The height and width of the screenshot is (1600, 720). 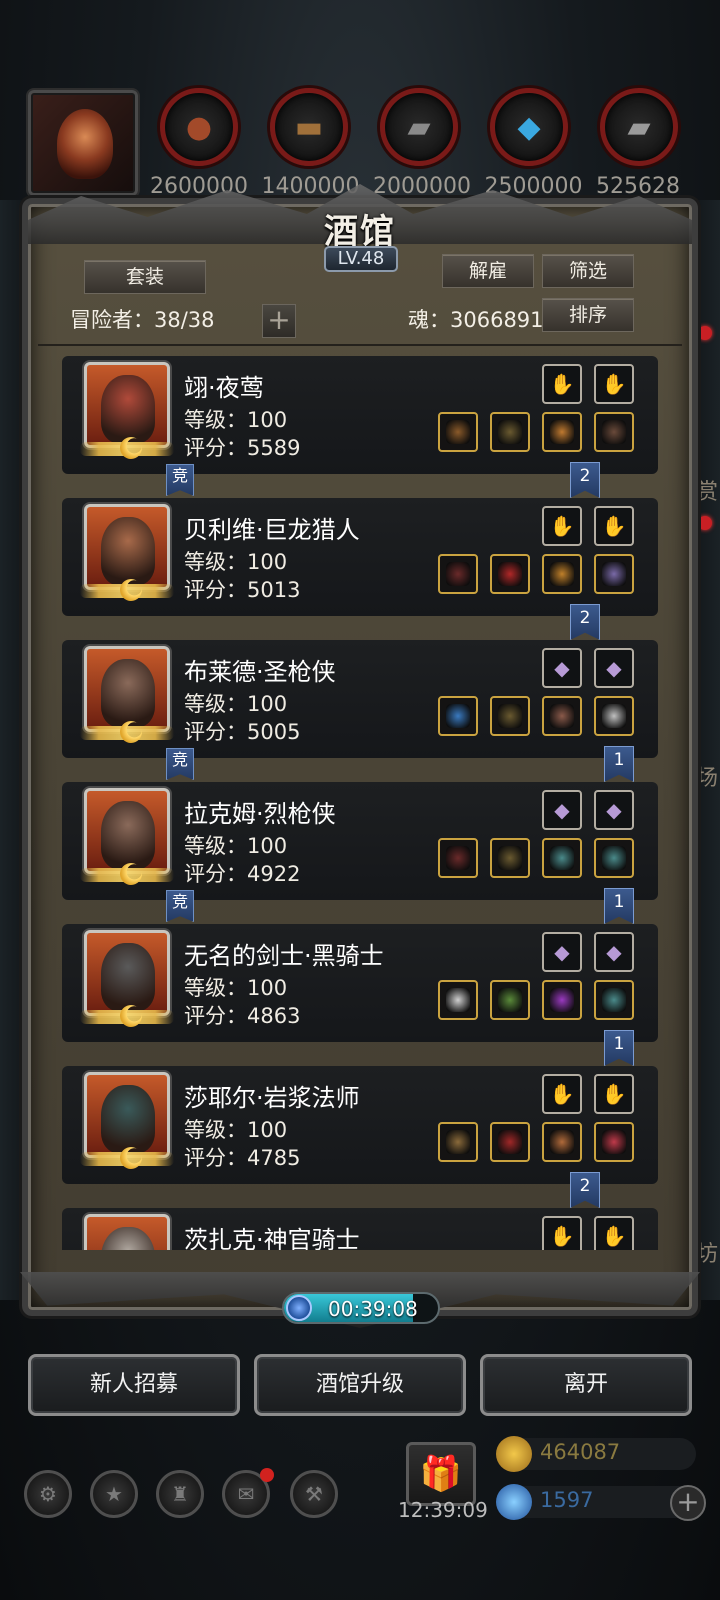 I want to click on hero-card: 无名的剑士·黑骑士 等级：100 评分：4863 ◆ ◆, so click(x=360, y=983).